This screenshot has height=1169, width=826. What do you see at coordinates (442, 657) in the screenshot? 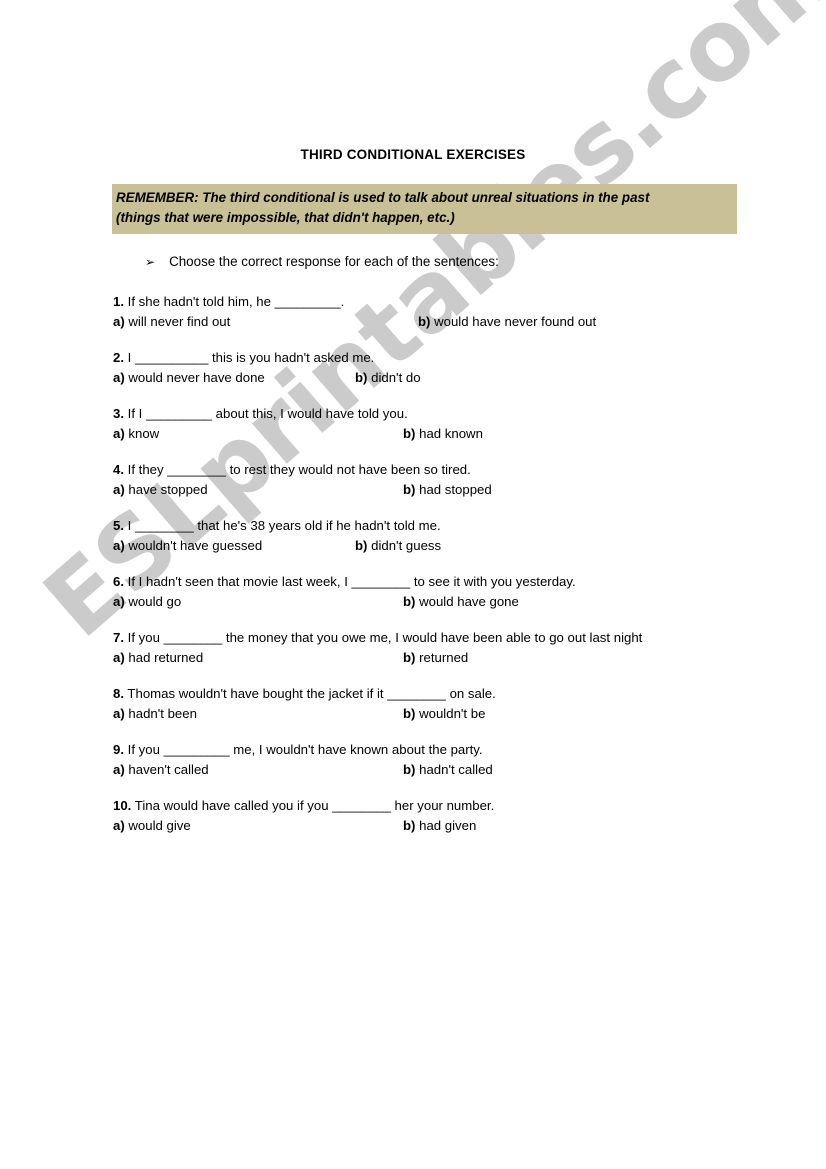
I see `option-b-text: returned` at bounding box center [442, 657].